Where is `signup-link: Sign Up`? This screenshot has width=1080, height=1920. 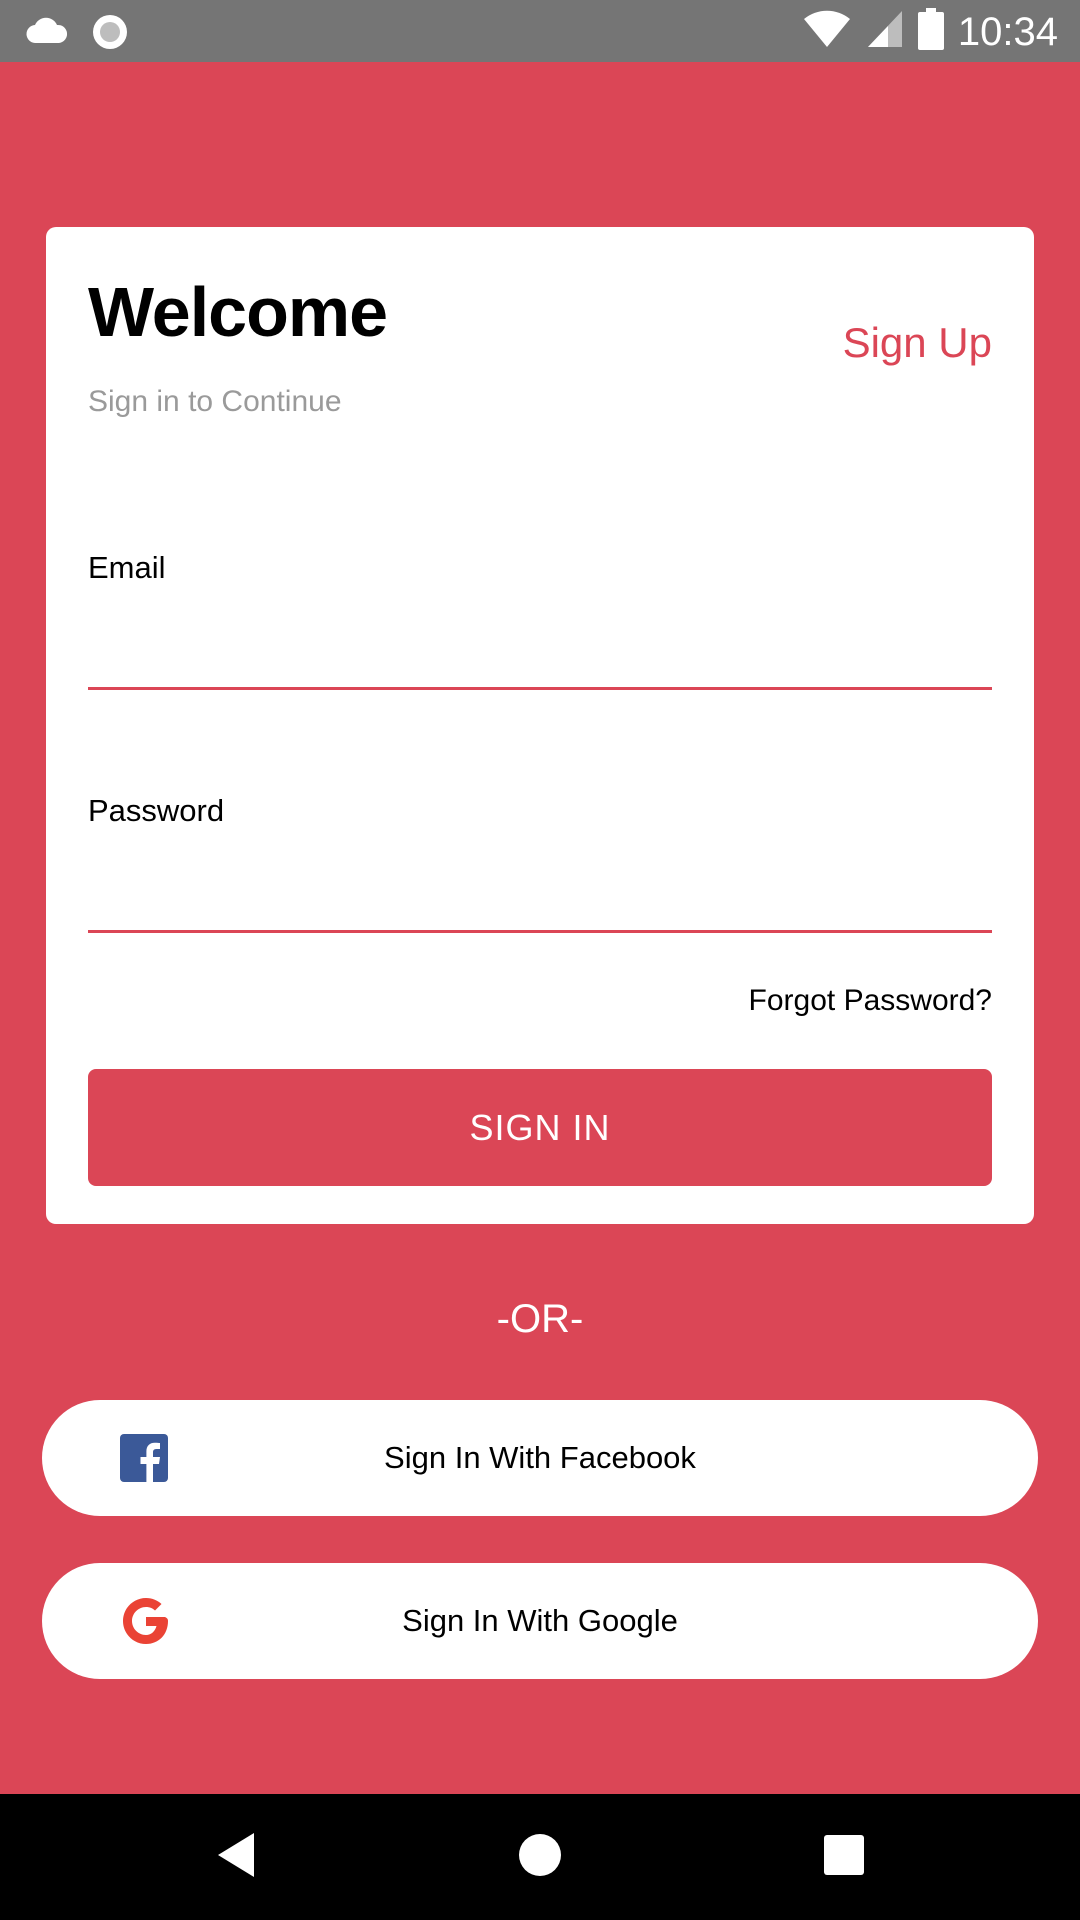 signup-link: Sign Up is located at coordinates (917, 343).